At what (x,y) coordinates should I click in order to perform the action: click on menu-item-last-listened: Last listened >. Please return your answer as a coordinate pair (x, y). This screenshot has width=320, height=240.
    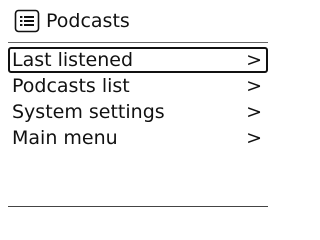
    Looking at the image, I should click on (138, 60).